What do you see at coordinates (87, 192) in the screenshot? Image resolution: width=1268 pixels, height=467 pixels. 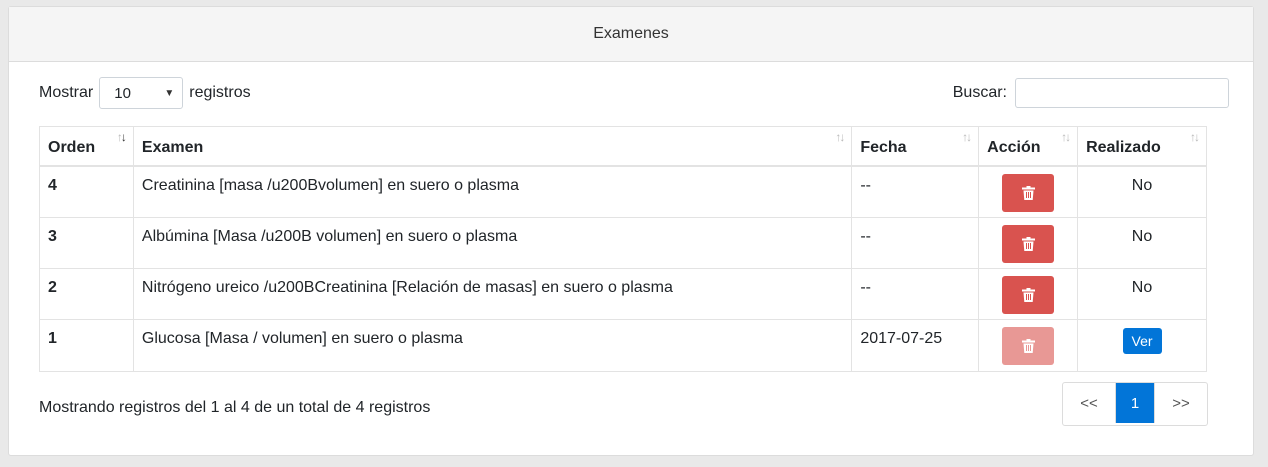 I see `cell-orden: 4` at bounding box center [87, 192].